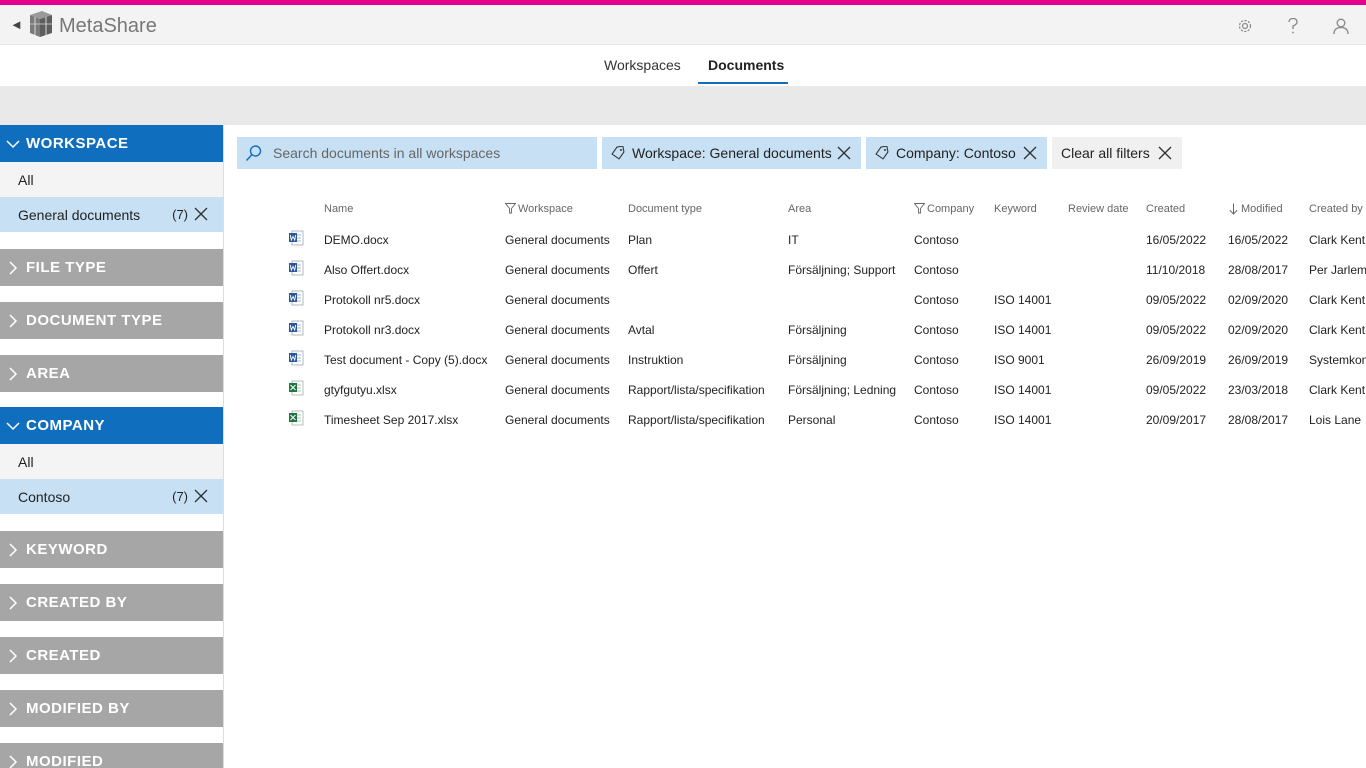 This screenshot has height=768, width=1366. I want to click on cell-name: Protokoll nr5.docx, so click(409, 300).